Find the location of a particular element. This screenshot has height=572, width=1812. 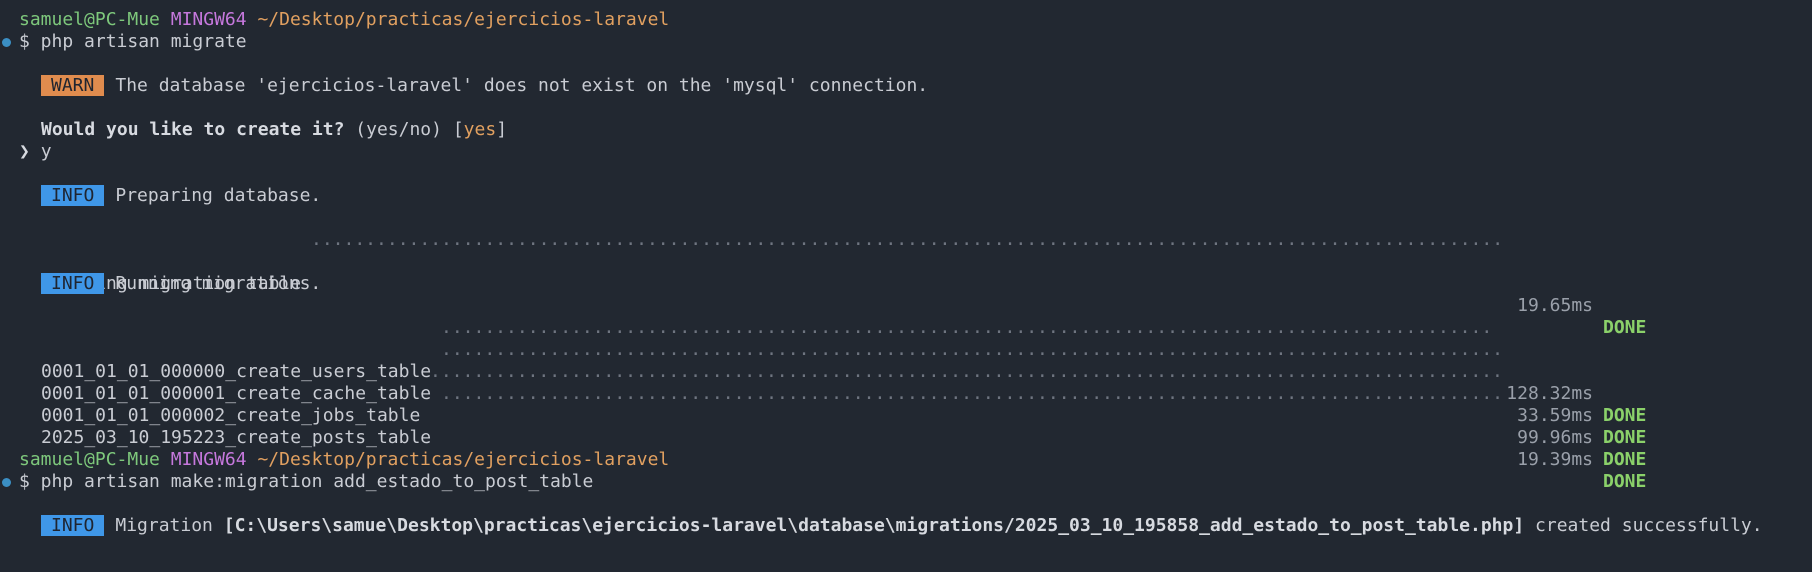

question-bracket-open: [ is located at coordinates (458, 129).